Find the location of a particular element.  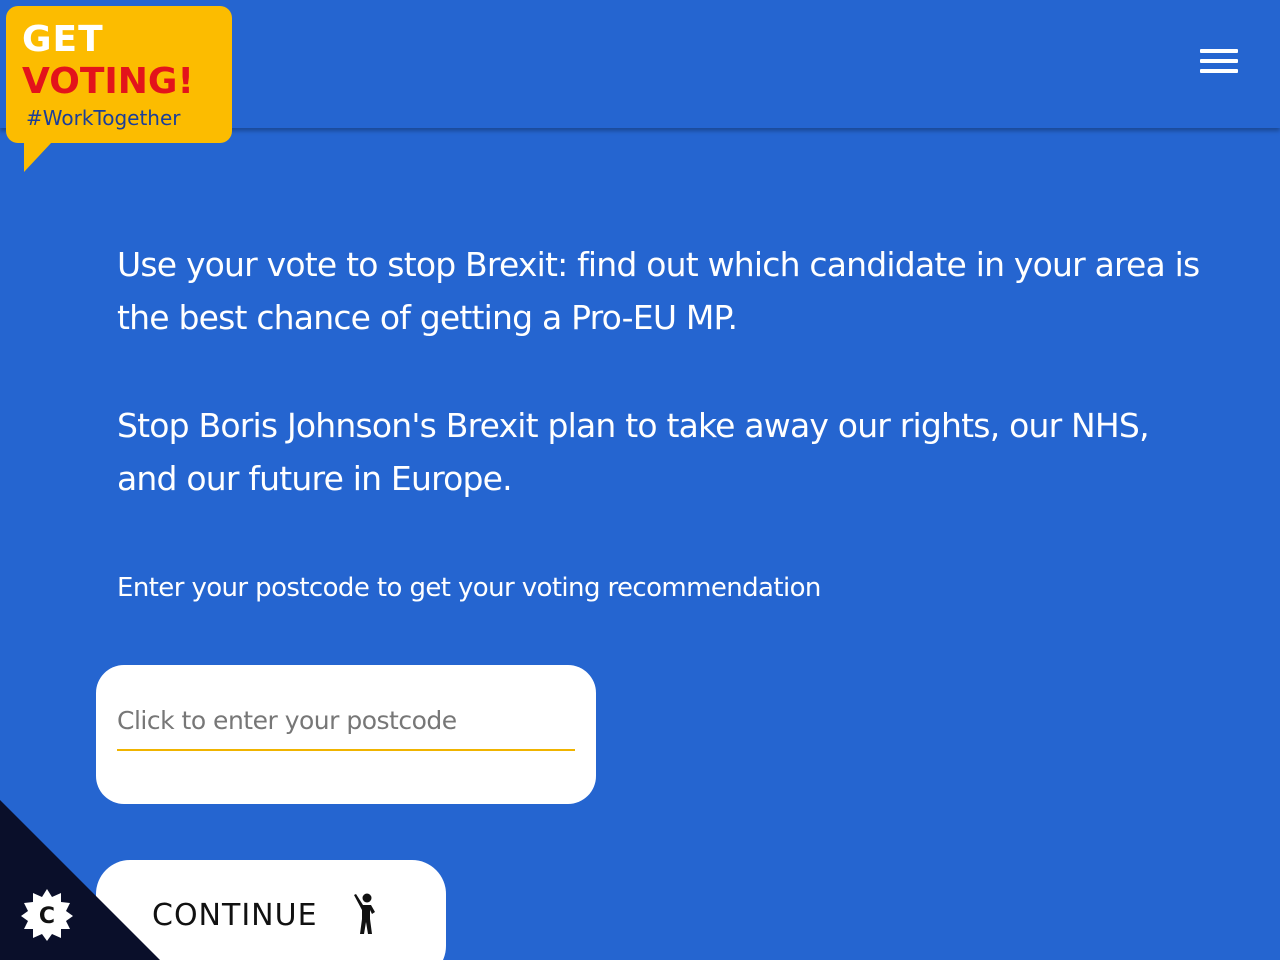

postcode-card is located at coordinates (346, 734).